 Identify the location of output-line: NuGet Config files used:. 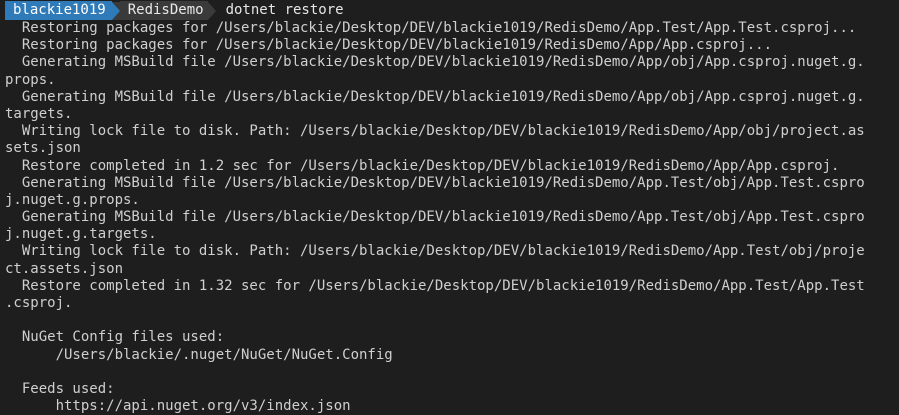
(115, 337).